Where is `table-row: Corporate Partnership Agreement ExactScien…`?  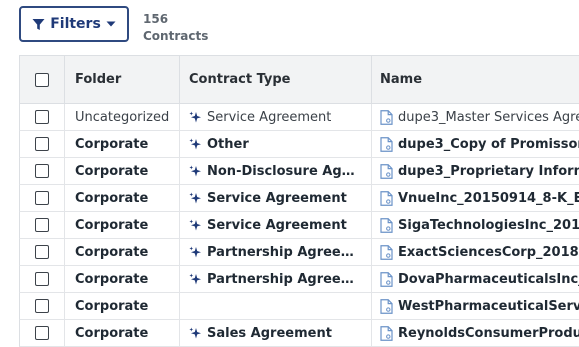
table-row: Corporate Partnership Agreement ExactScien… is located at coordinates (299, 252).